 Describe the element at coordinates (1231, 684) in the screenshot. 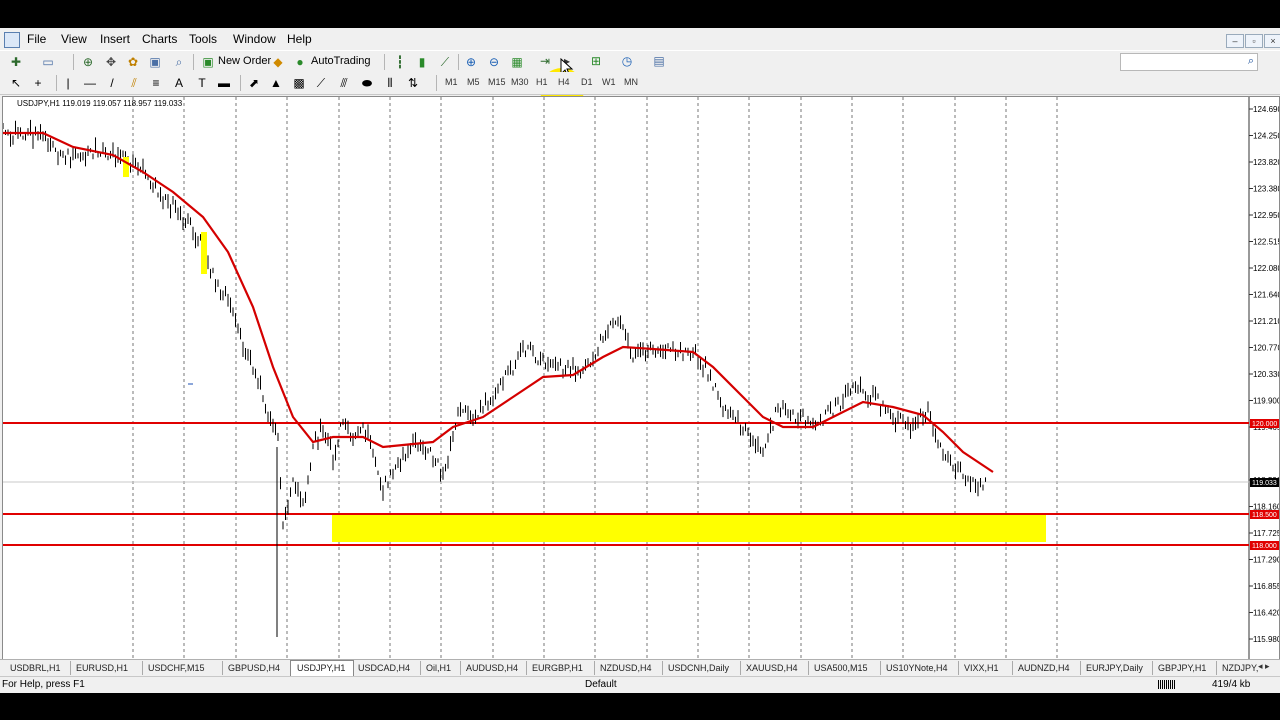

I see `traffic-indicator: 419/4 kb` at that location.